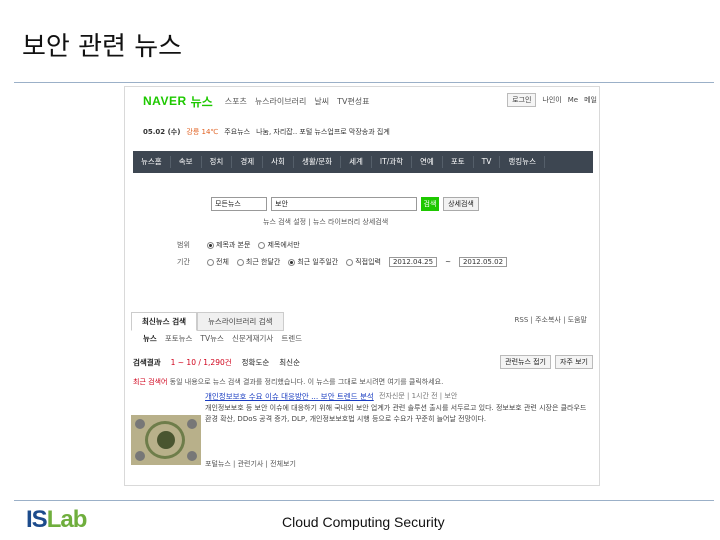 The width and height of the screenshot is (720, 540). What do you see at coordinates (150, 338) in the screenshot?
I see `subtab-news: 뉴스` at bounding box center [150, 338].